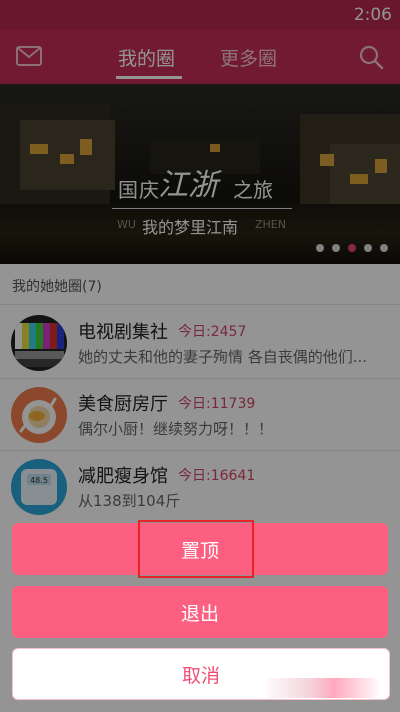 The width and height of the screenshot is (400, 712). What do you see at coordinates (200, 612) in the screenshot?
I see `exit-circle-button: 退出` at bounding box center [200, 612].